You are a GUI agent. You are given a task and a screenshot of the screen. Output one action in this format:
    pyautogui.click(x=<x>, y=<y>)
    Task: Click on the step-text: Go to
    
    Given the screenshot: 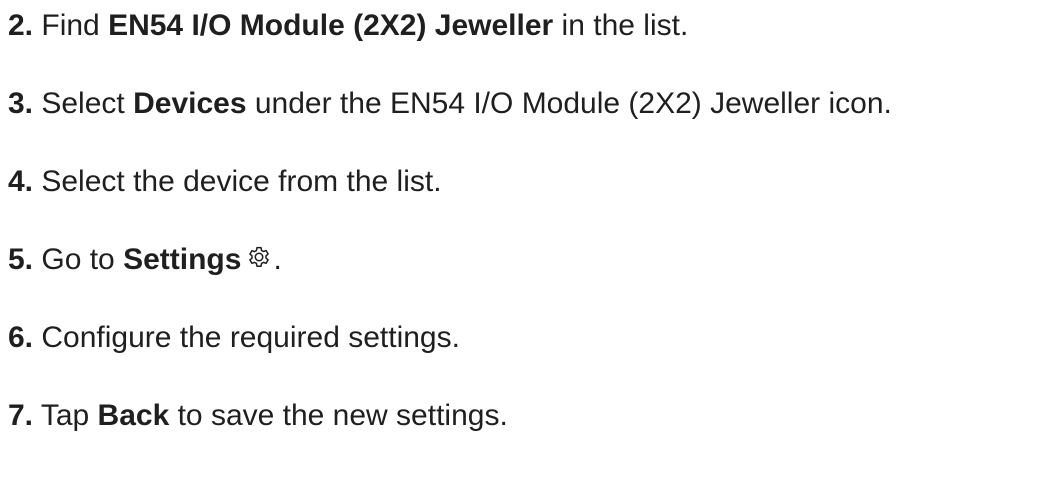 What is the action you would take?
    pyautogui.click(x=78, y=259)
    